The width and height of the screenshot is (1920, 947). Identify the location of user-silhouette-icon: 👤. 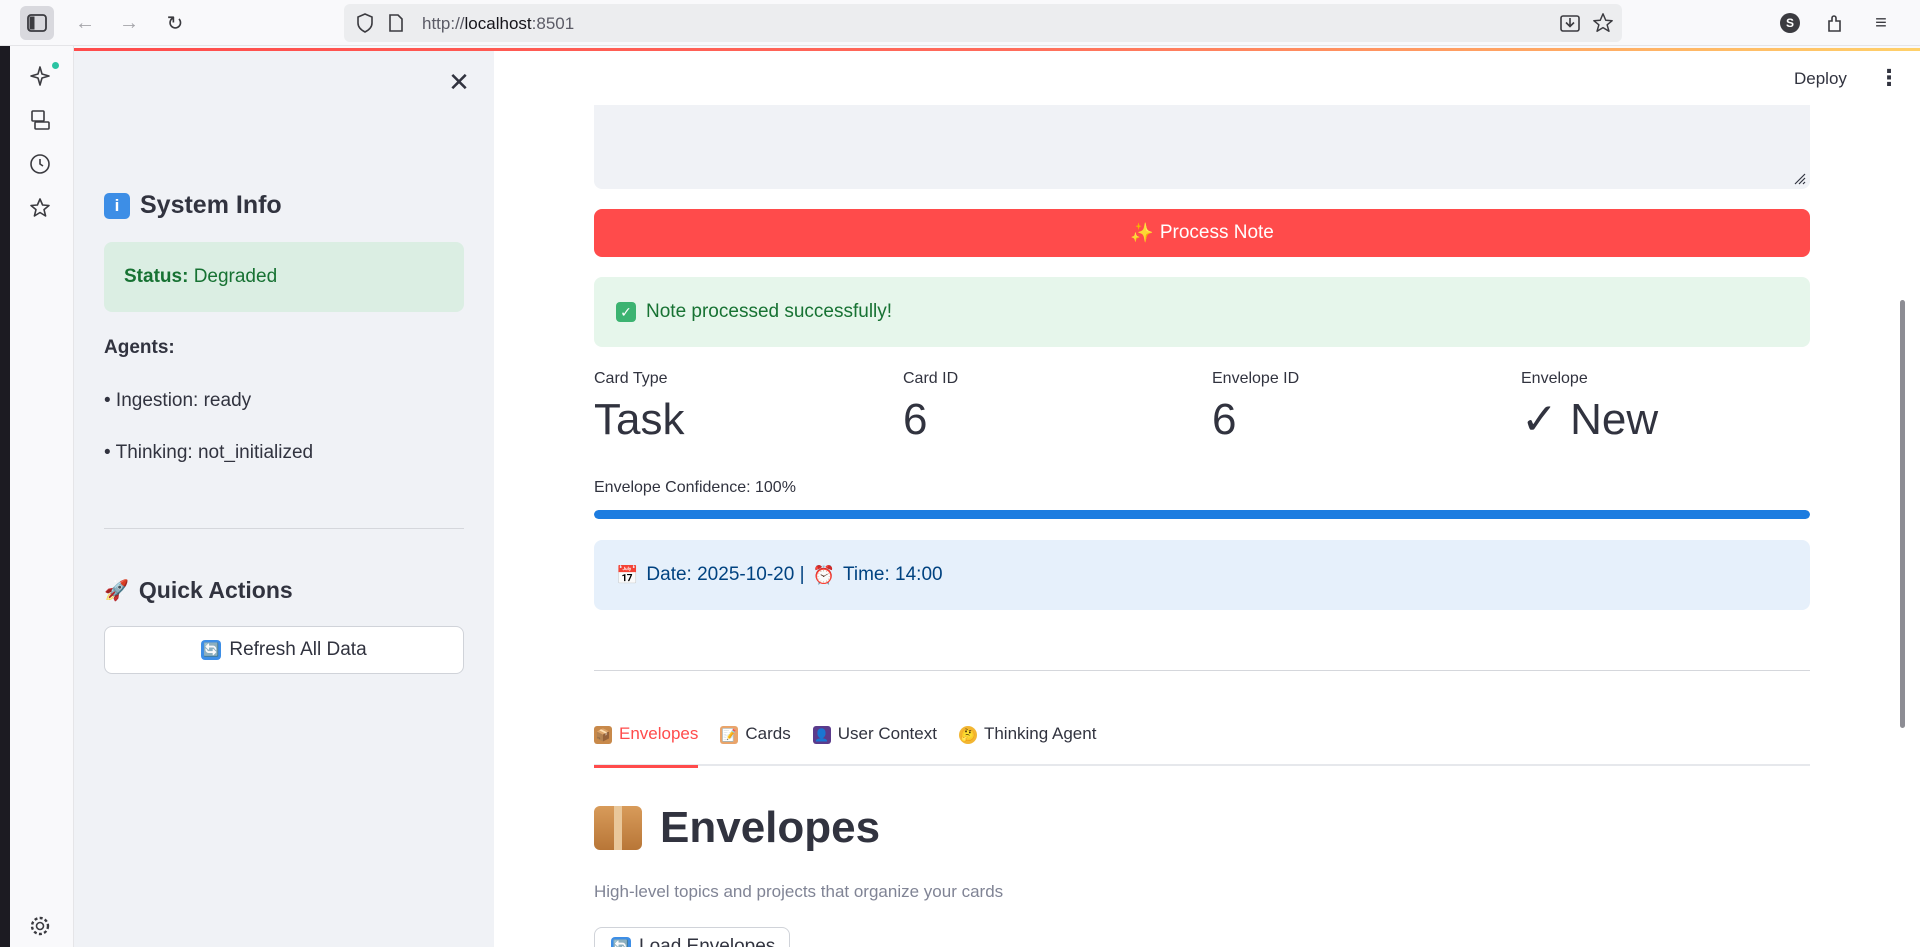
(821, 735).